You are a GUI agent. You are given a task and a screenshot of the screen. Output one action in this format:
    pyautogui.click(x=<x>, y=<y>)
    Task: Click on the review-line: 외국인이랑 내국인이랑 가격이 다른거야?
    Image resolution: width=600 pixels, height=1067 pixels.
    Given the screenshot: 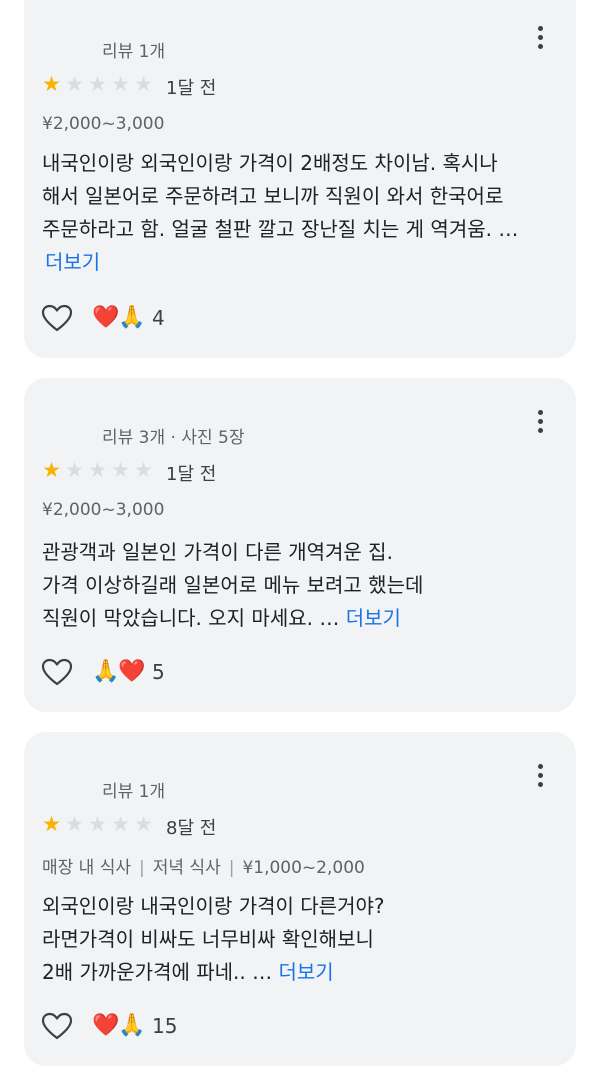 What is the action you would take?
    pyautogui.click(x=213, y=906)
    